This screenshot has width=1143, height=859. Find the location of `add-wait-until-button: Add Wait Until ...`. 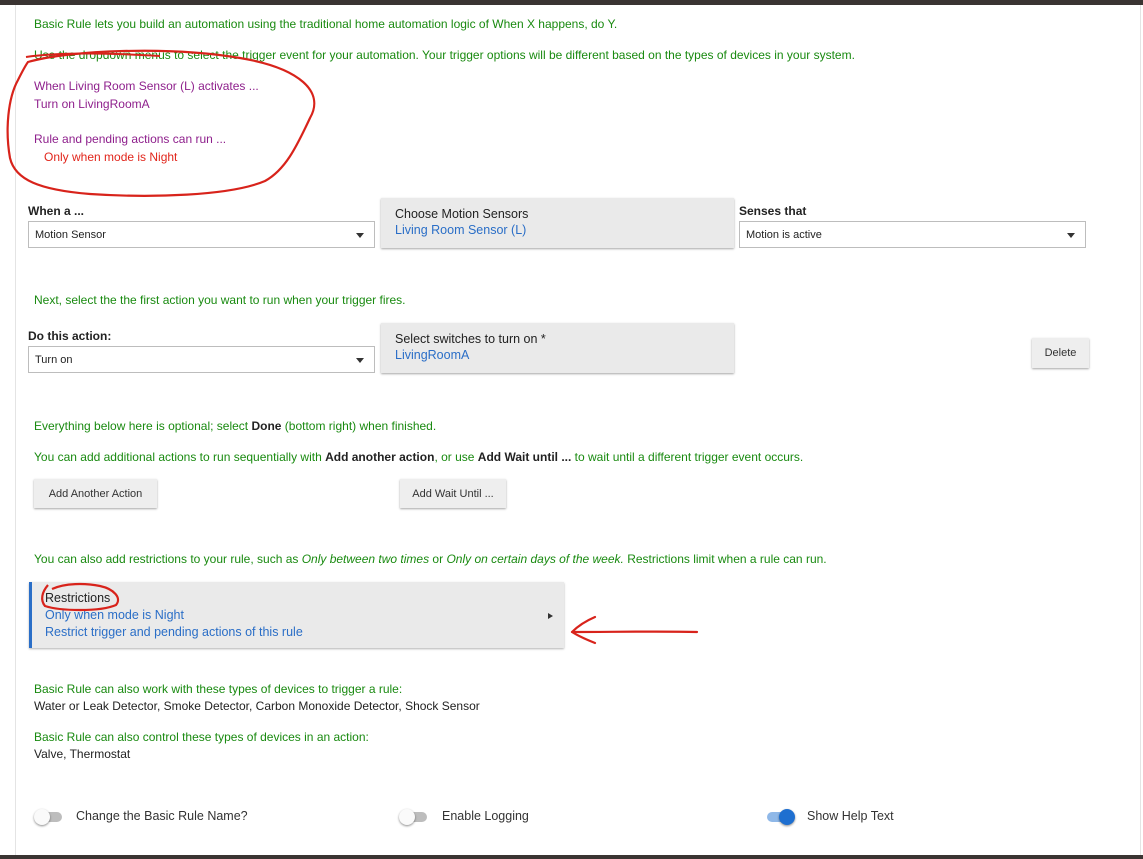

add-wait-until-button: Add Wait Until ... is located at coordinates (453, 493).